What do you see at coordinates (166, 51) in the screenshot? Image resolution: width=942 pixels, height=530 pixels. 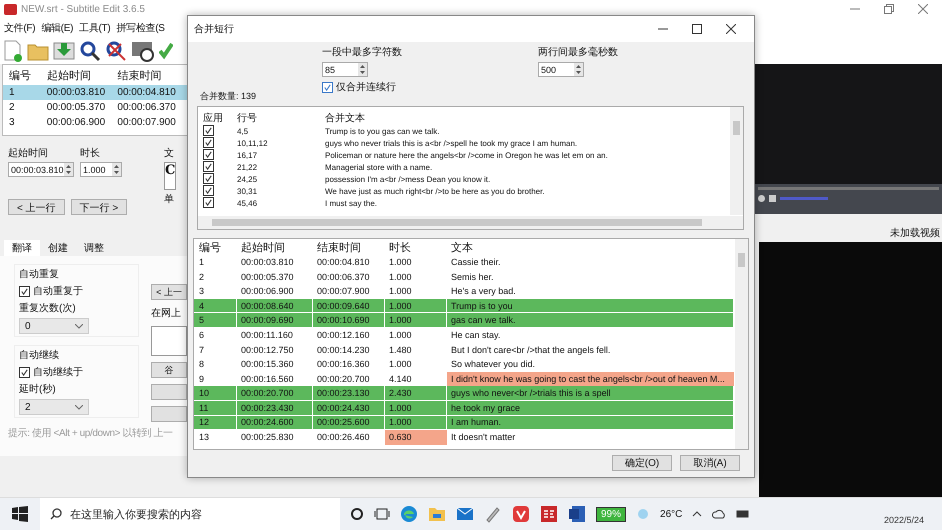 I see `check-icon` at bounding box center [166, 51].